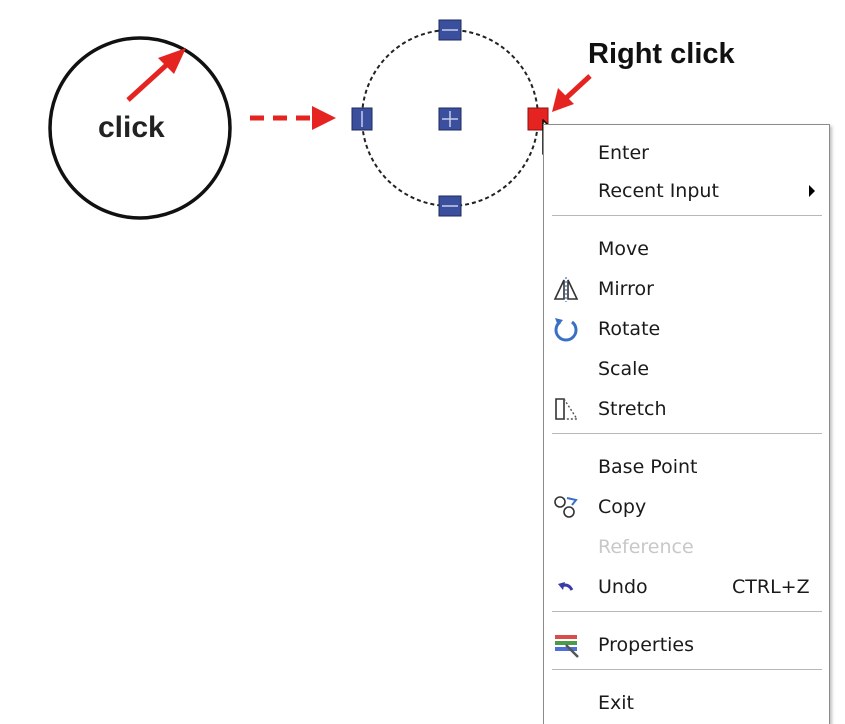  I want to click on grip-top, so click(450, 30).